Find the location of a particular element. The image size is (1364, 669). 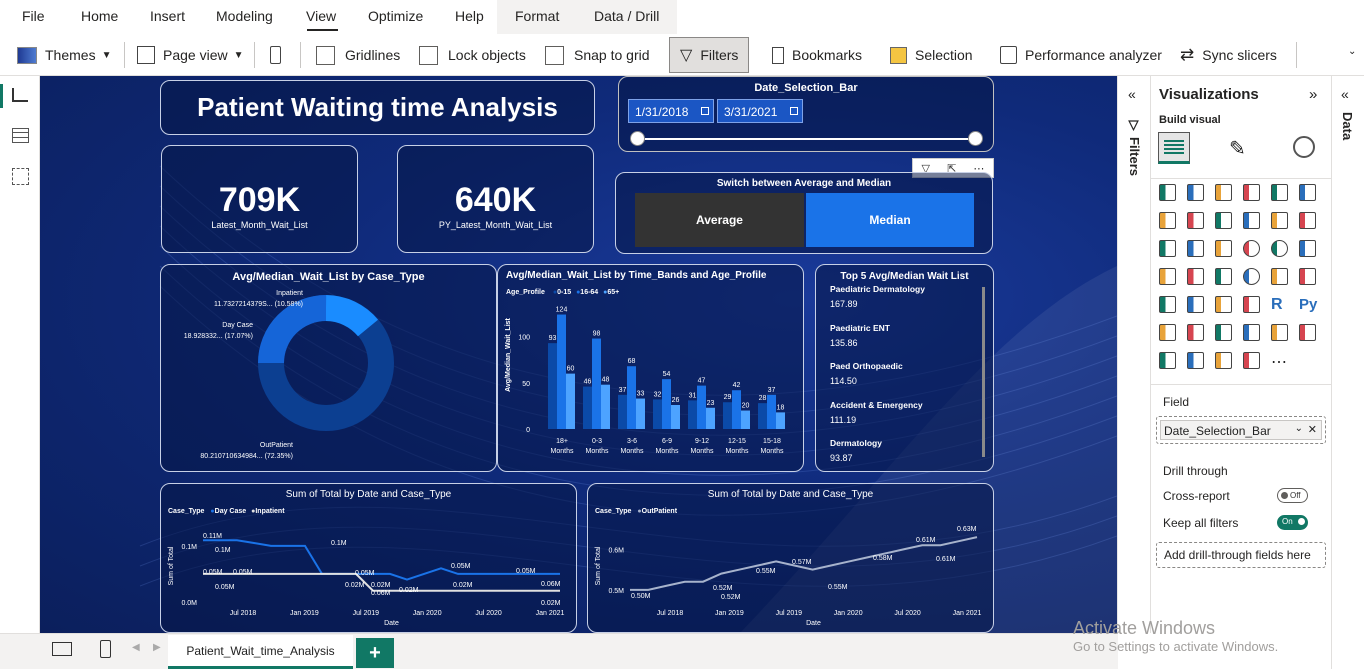

donut-slice-inpatient is located at coordinates (352, 316).